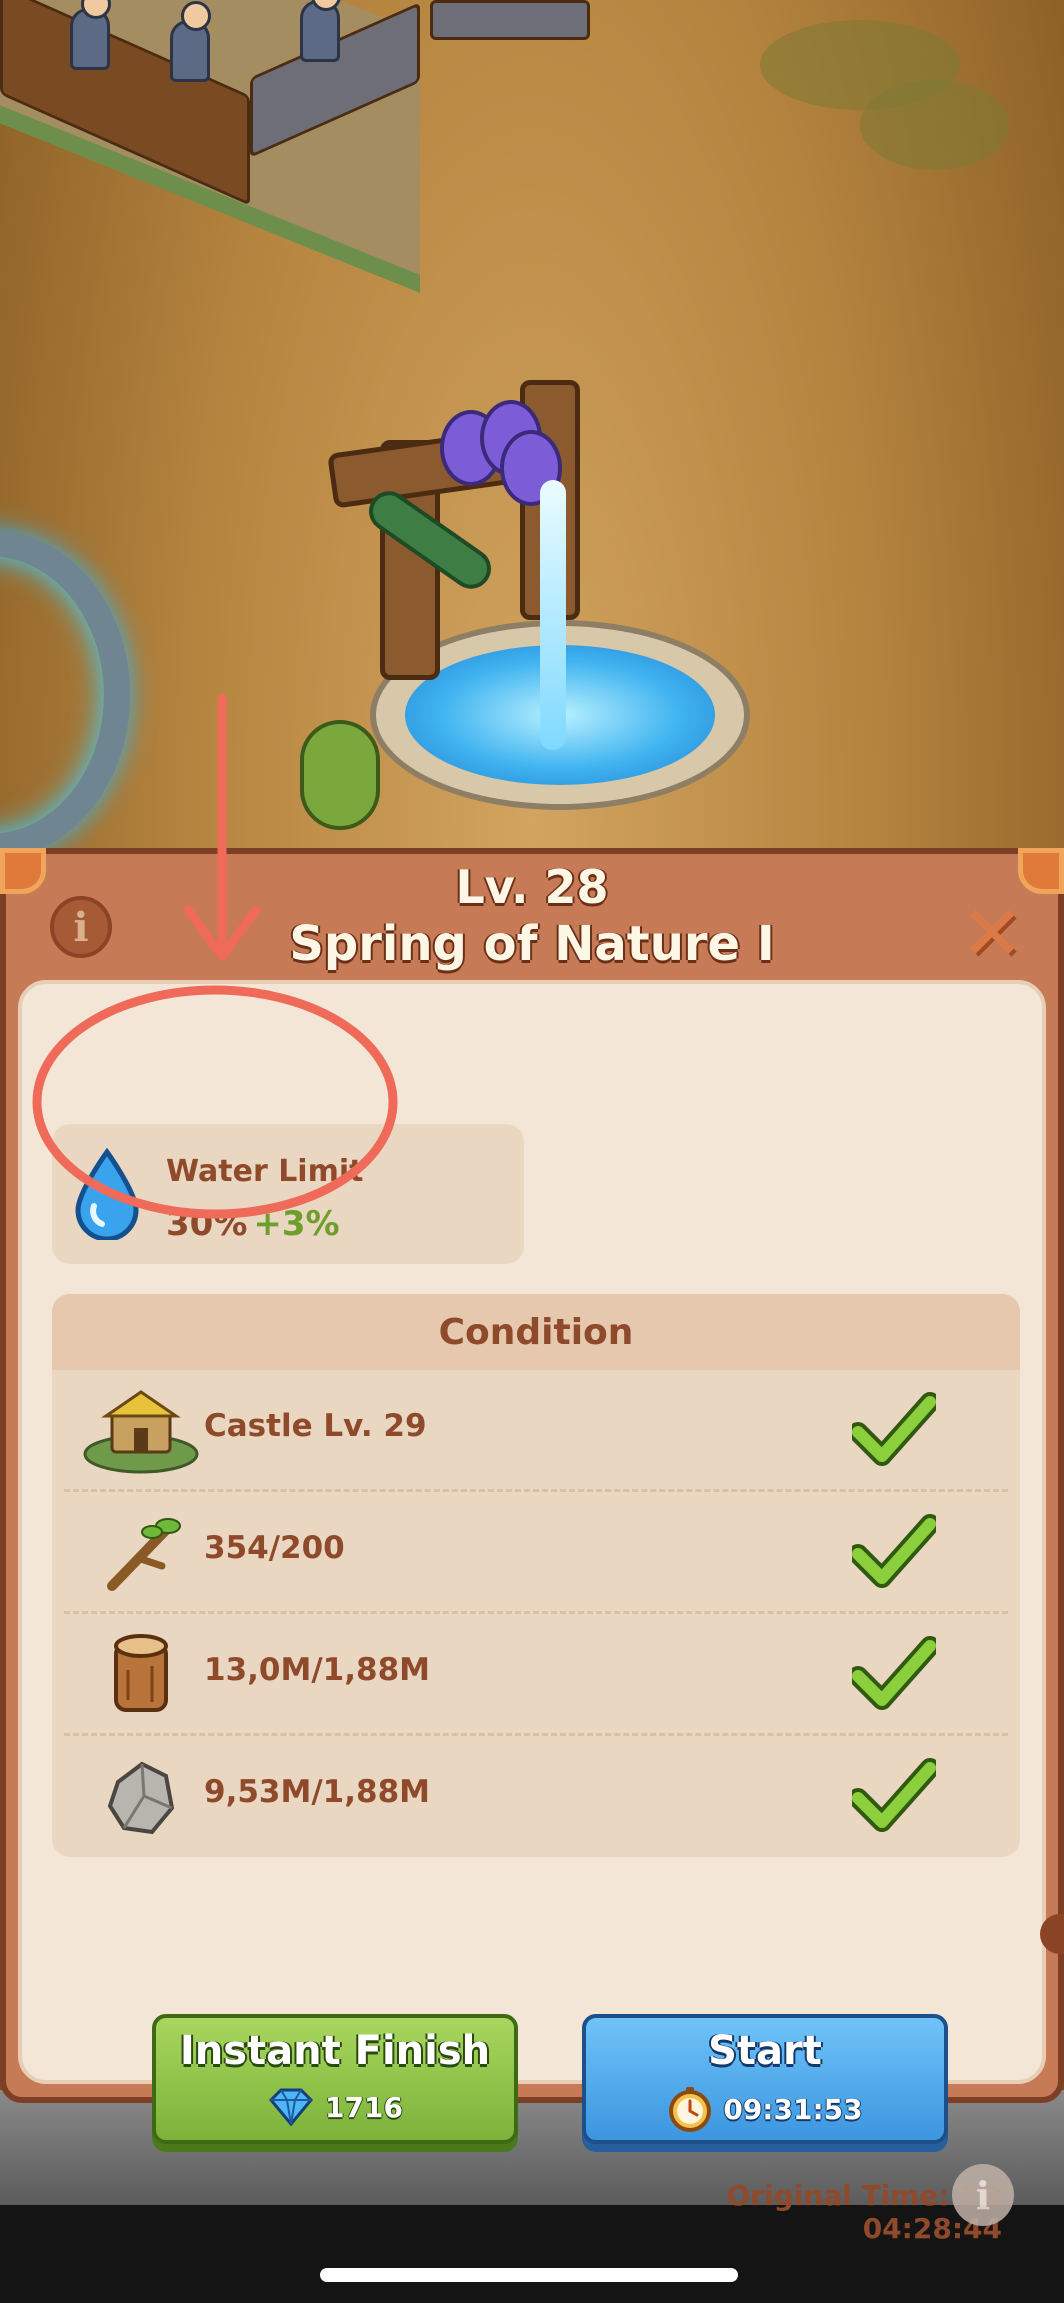 The height and width of the screenshot is (2303, 1064). Describe the element at coordinates (992, 934) in the screenshot. I see `close-icon: ✕` at that location.